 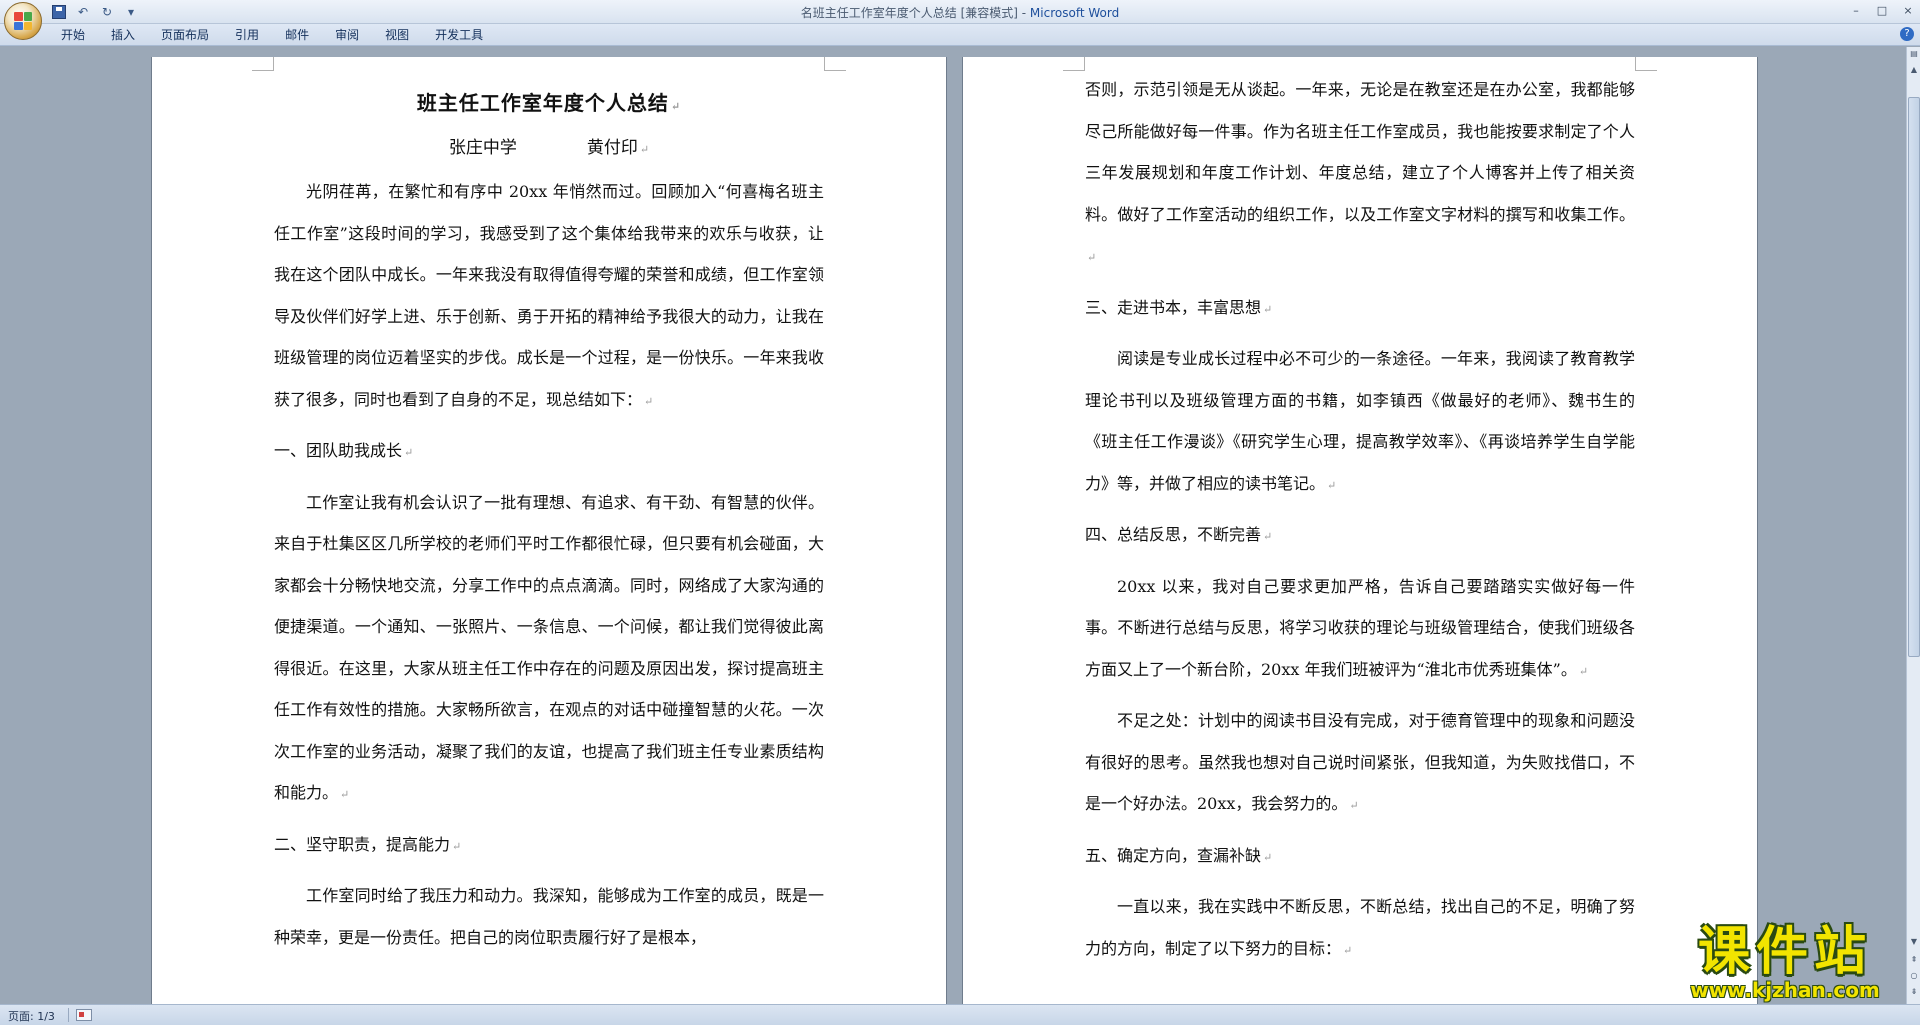 I want to click on tab-view: 视图, so click(x=397, y=35).